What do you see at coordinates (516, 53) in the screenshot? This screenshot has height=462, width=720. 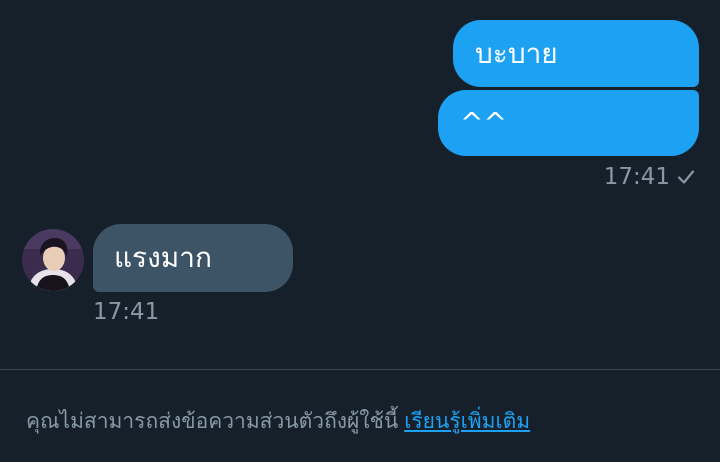 I see `message-text: บะบาย` at bounding box center [516, 53].